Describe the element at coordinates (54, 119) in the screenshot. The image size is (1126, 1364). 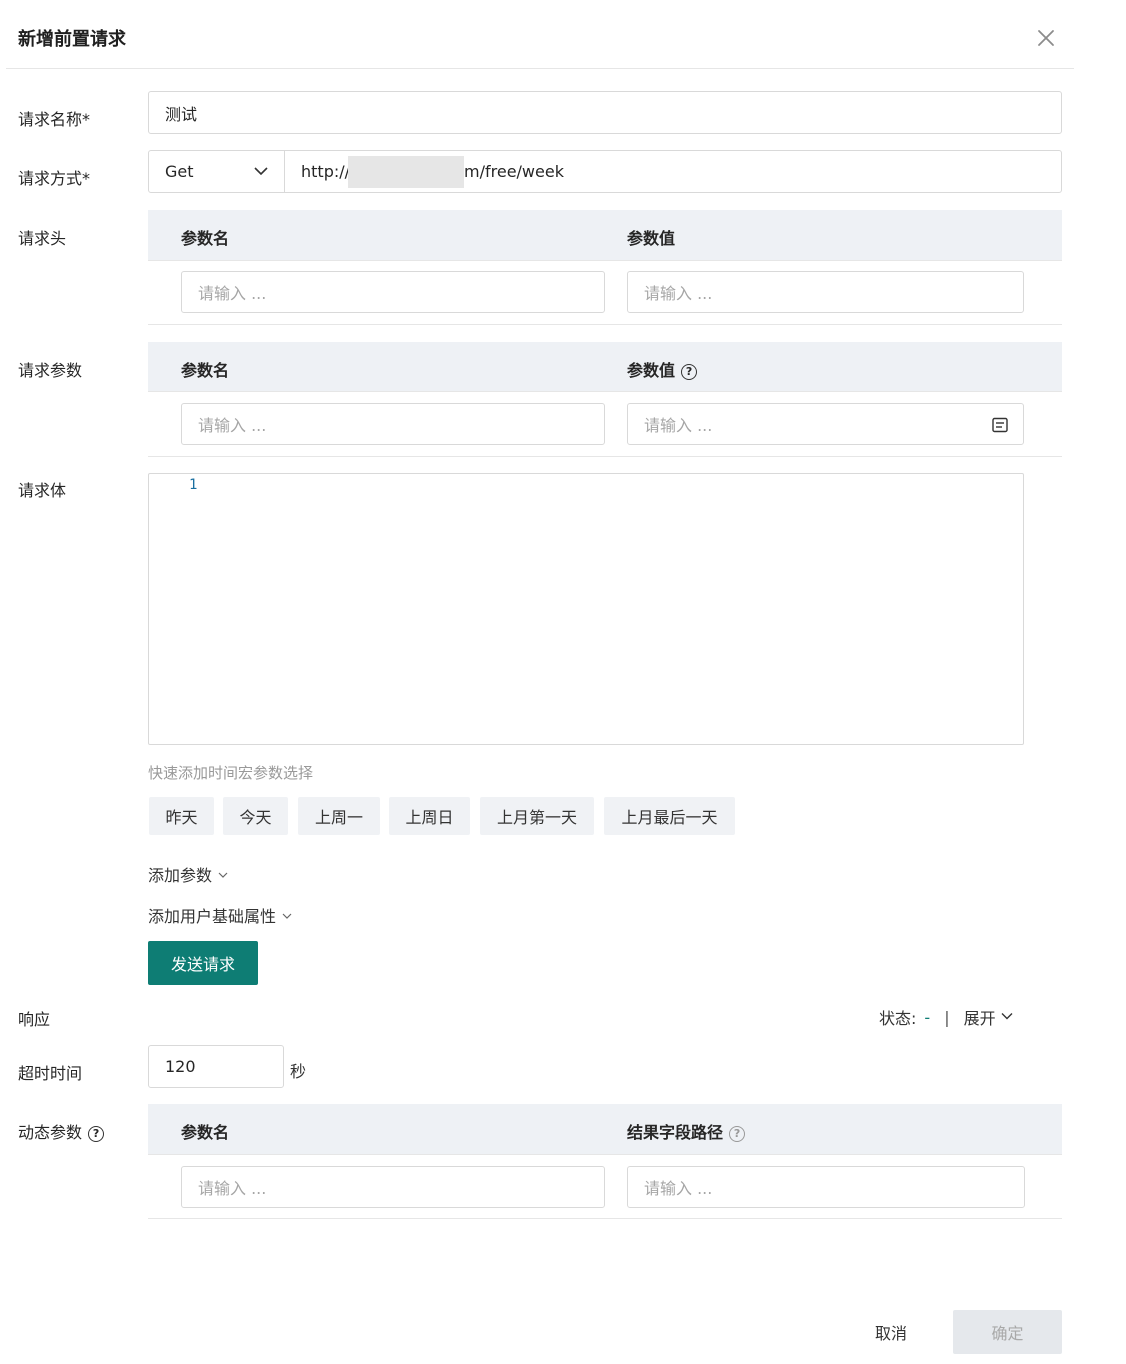
I see `request-name-label: 请求名称*` at that location.